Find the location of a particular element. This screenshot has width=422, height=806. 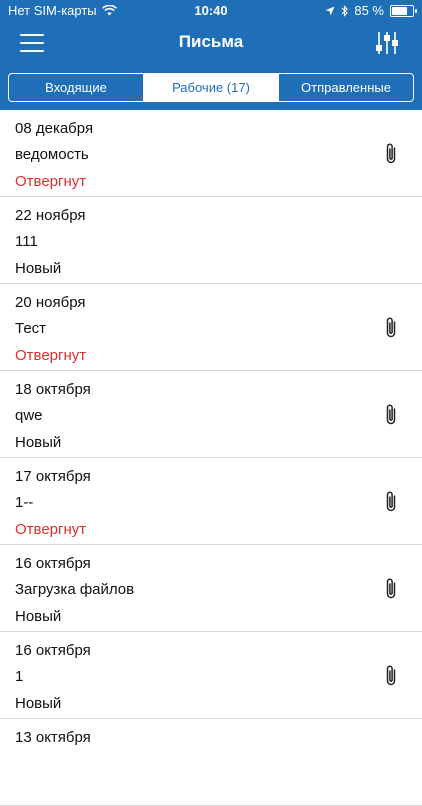

folder-tabs: Входящие Рабочие (17) Отправленные is located at coordinates (211, 87).